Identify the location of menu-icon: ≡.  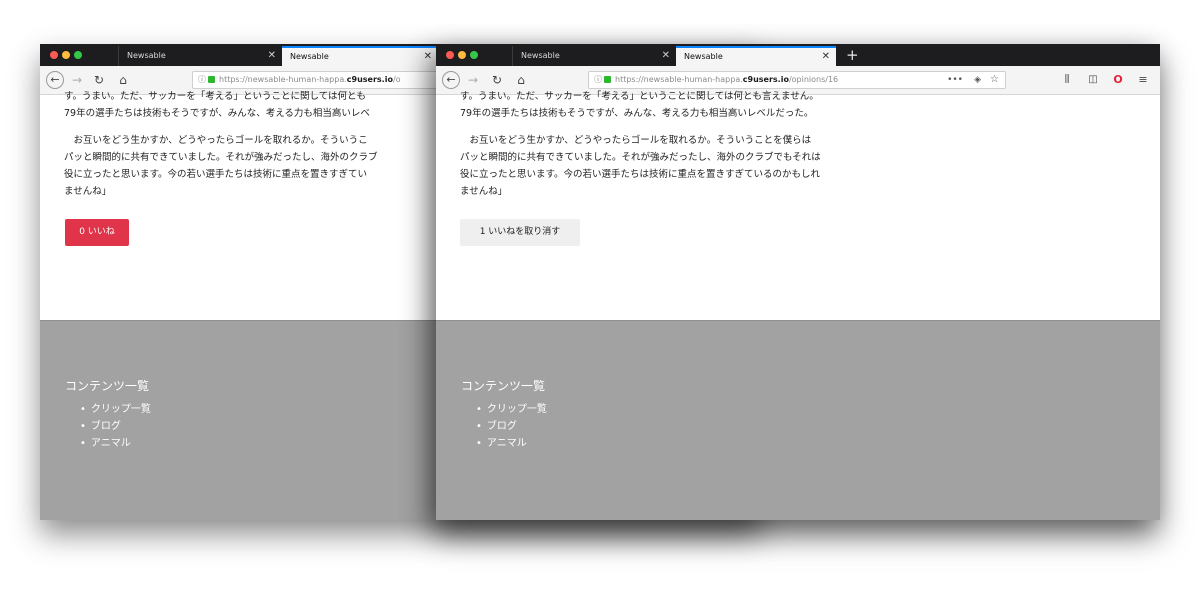
(1143, 80).